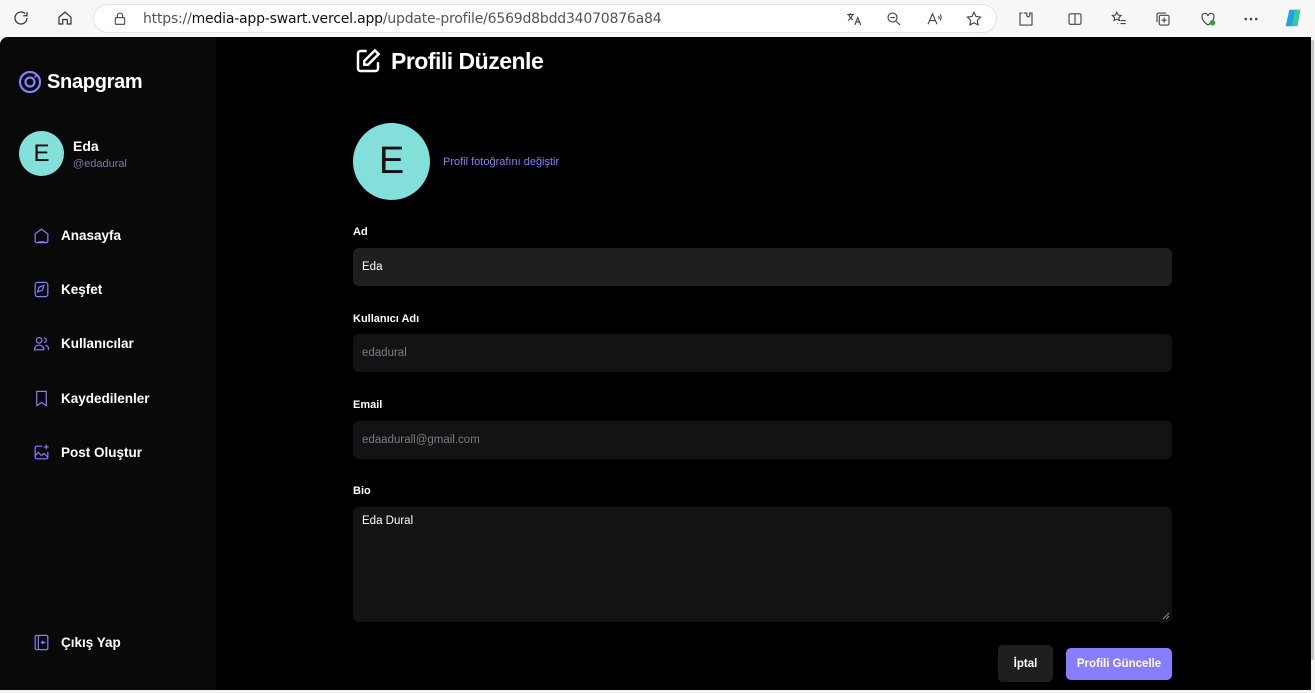  Describe the element at coordinates (287, 19) in the screenshot. I see `url-host: media-app-swart.vercel.app` at that location.